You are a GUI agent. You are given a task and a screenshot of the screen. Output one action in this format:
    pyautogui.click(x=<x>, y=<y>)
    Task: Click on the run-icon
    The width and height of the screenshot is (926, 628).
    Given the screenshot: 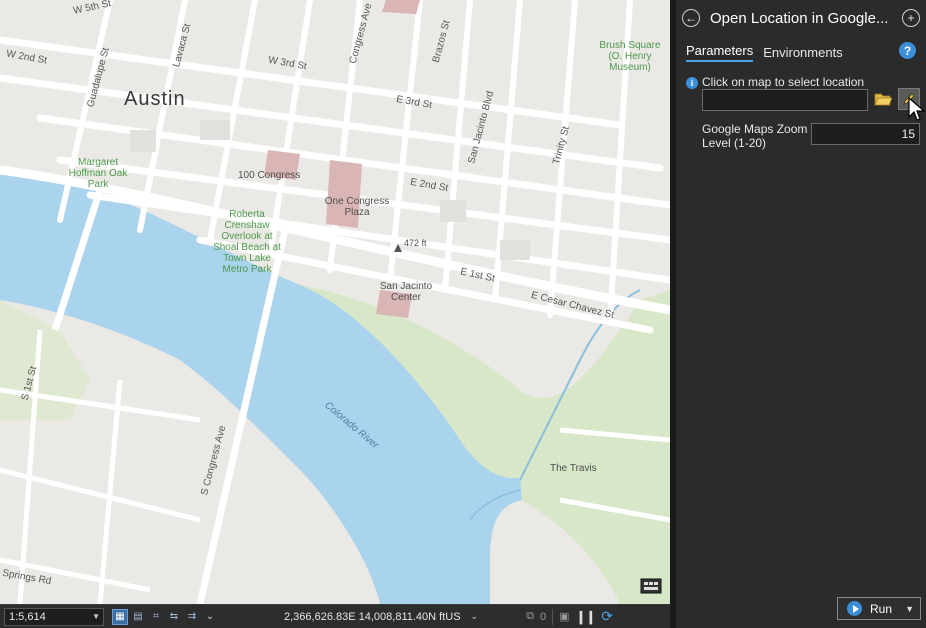 What is the action you would take?
    pyautogui.click(x=854, y=608)
    